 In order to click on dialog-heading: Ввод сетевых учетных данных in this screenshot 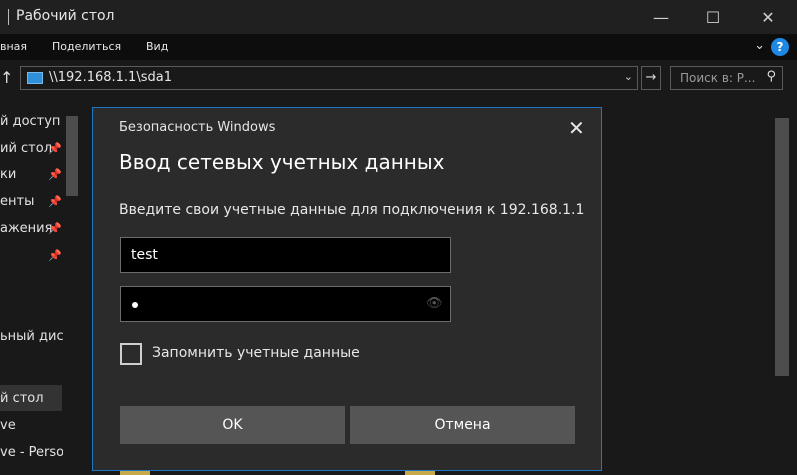, I will do `click(282, 162)`.